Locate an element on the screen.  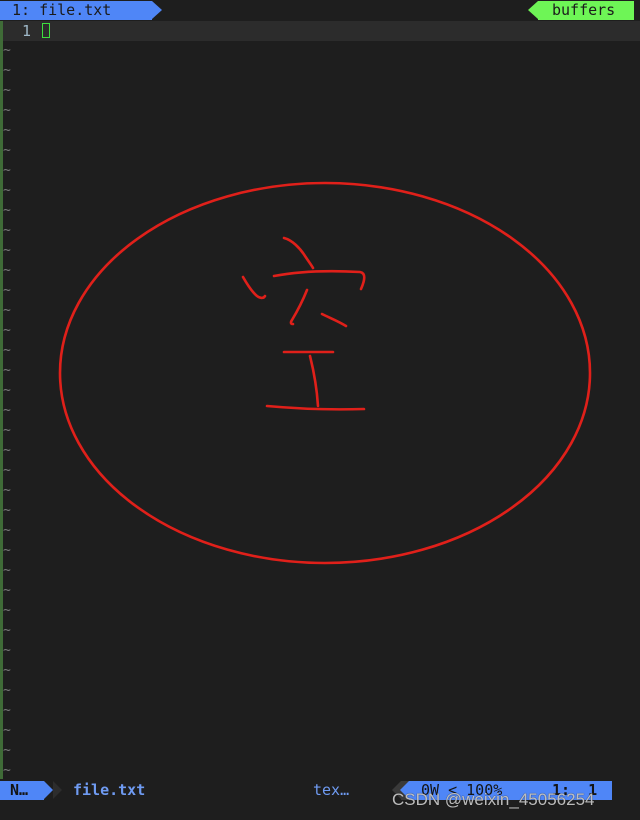
tab-file-txt: 1: file.txt is located at coordinates (81, 10).